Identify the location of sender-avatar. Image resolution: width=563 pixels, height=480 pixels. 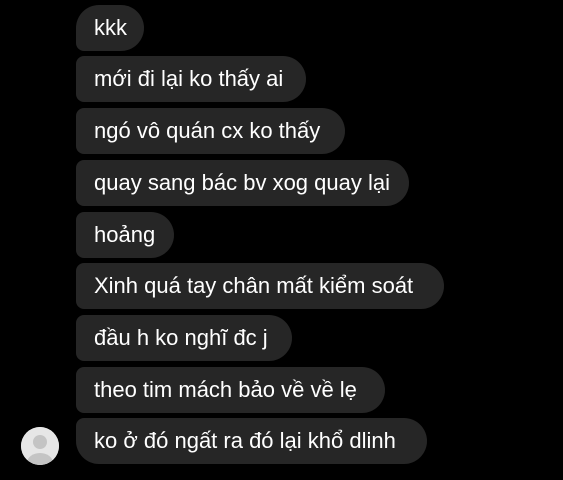
(40, 446).